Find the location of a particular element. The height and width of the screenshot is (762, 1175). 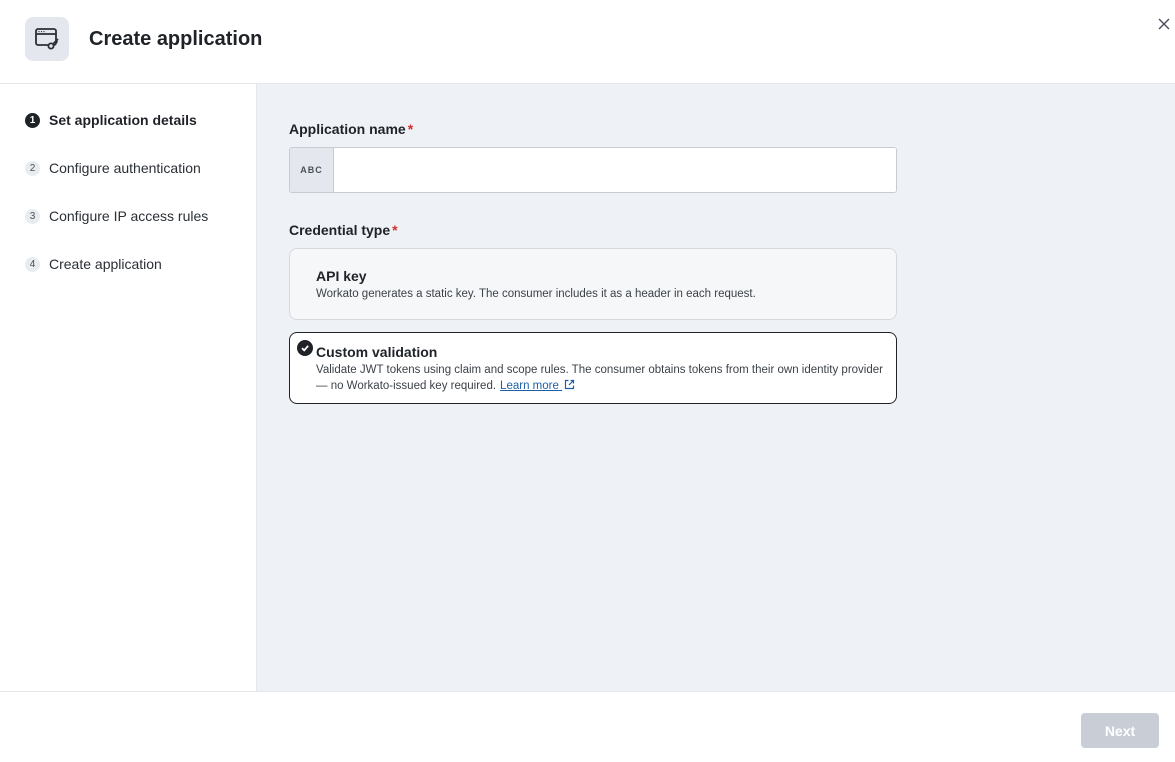

page-title: Create application is located at coordinates (176, 39).